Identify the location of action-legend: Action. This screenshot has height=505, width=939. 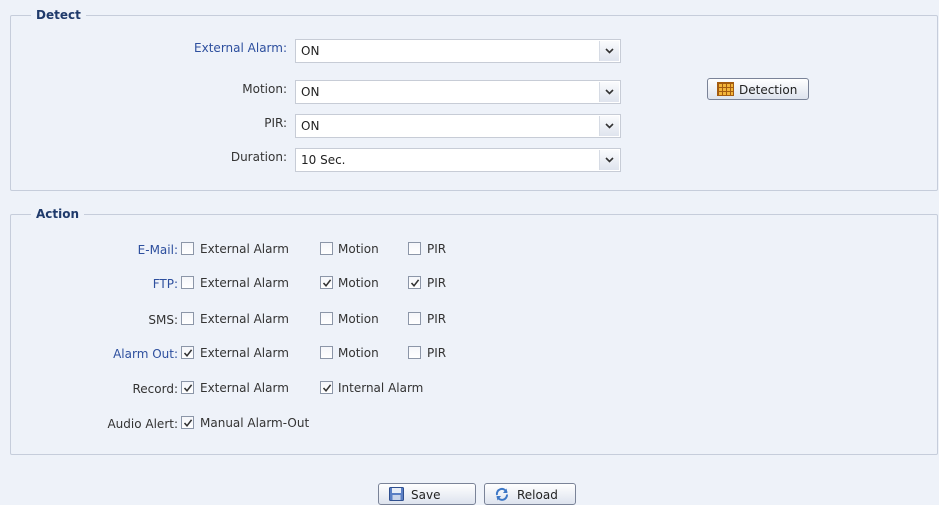
(58, 214).